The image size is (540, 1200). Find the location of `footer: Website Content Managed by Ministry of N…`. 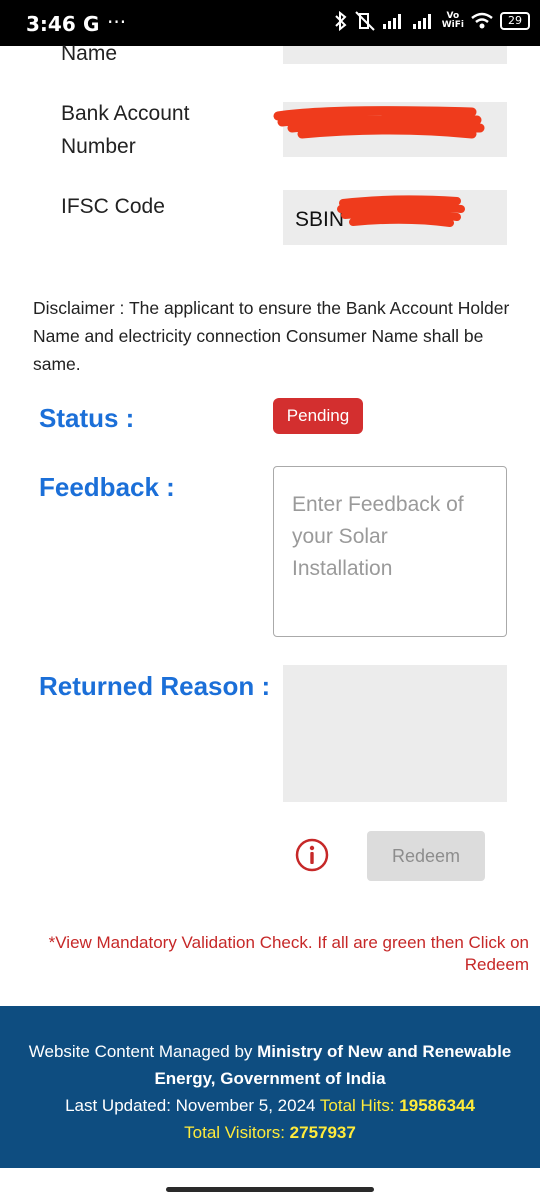

footer: Website Content Managed by Ministry of N… is located at coordinates (270, 1087).